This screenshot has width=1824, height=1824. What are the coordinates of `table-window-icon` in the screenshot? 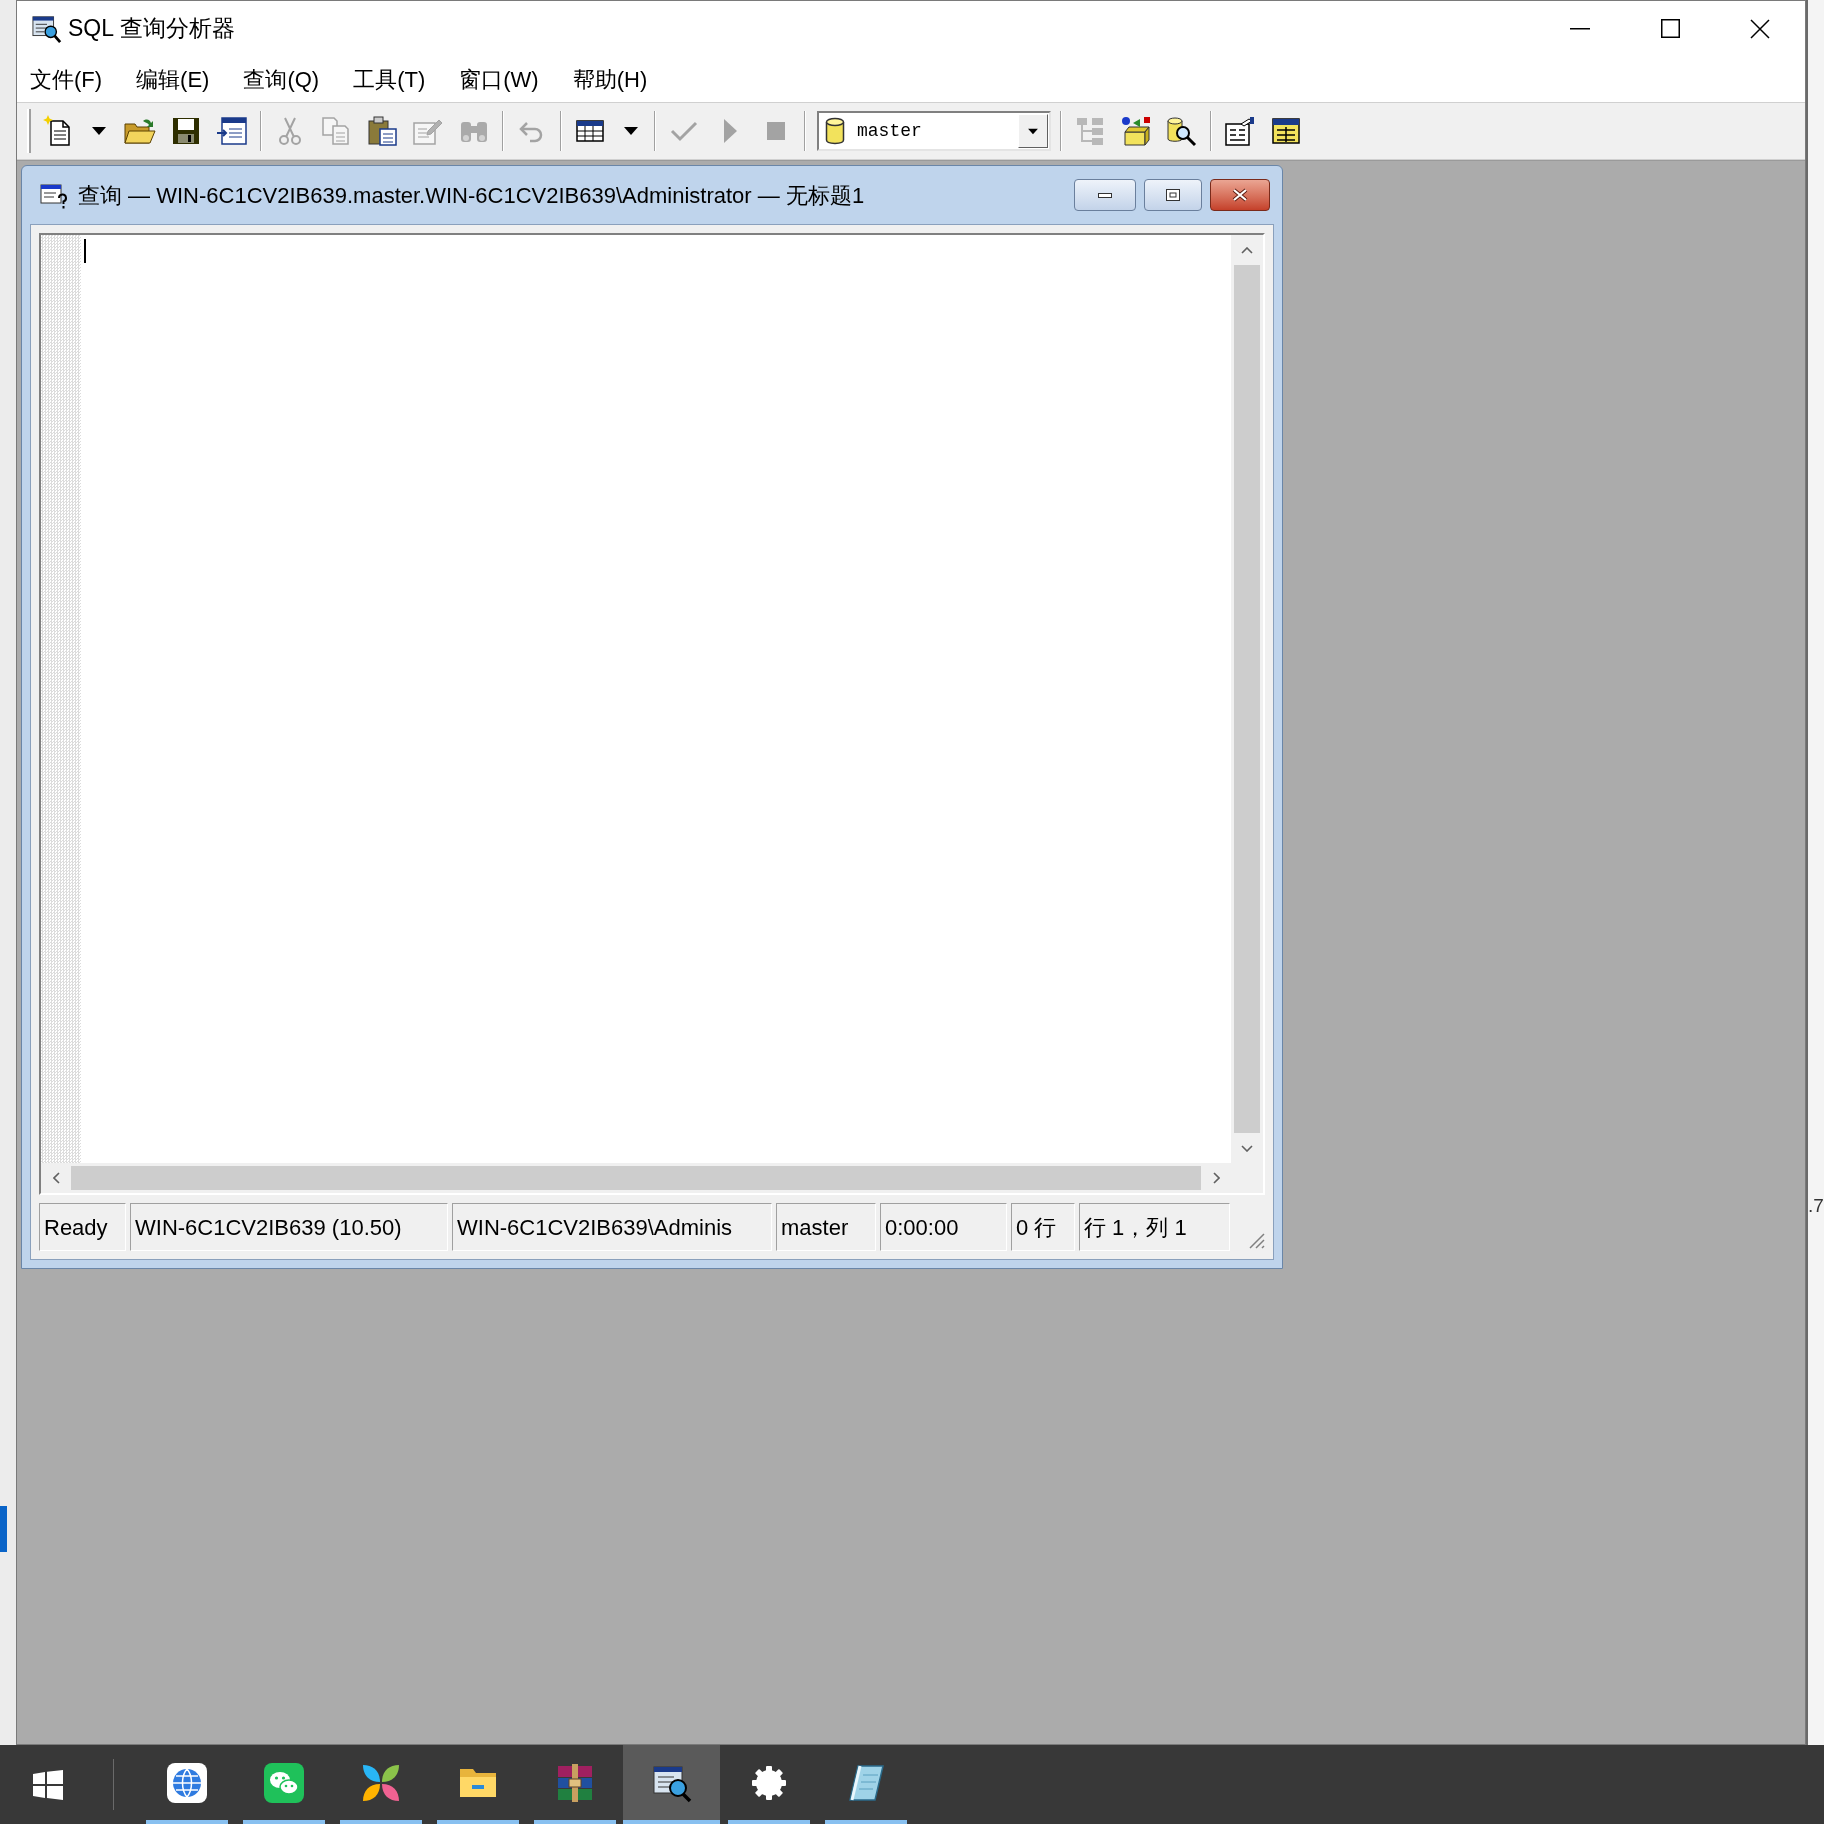 It's located at (1286, 131).